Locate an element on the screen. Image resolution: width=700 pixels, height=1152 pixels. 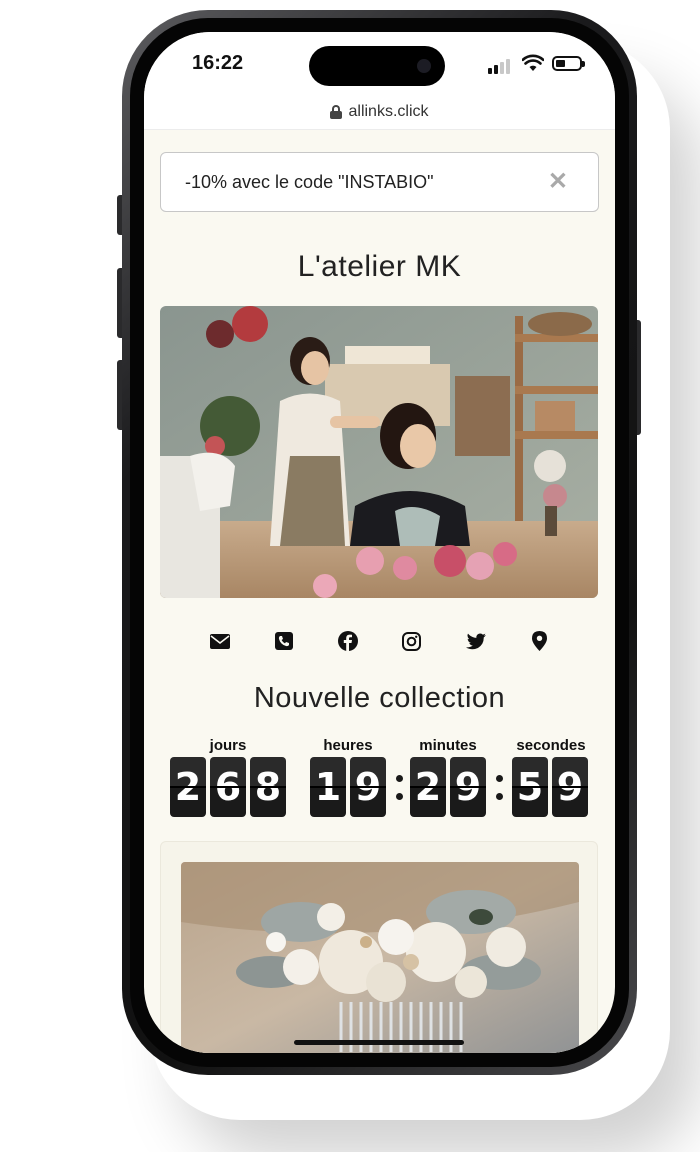
collection-title: Nouvelle collection is located at coordinates (379, 698).